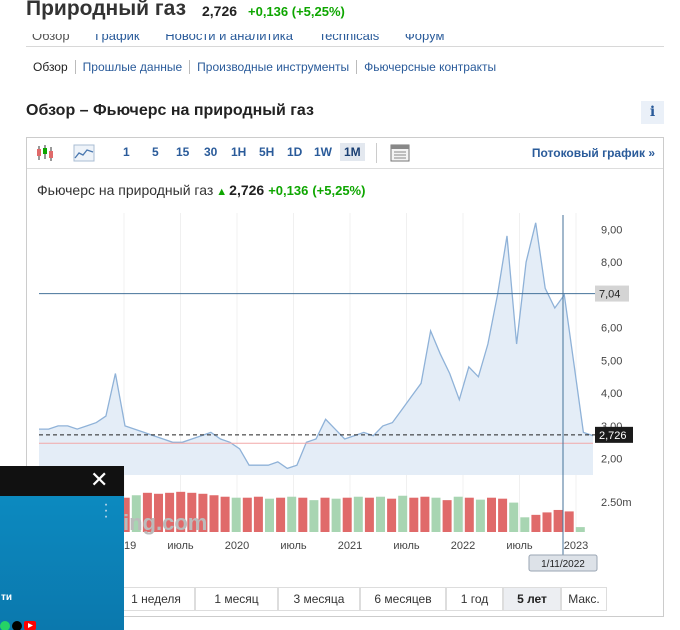 The height and width of the screenshot is (630, 680). Describe the element at coordinates (584, 599) in the screenshot. I see `range-max: Макс.` at that location.